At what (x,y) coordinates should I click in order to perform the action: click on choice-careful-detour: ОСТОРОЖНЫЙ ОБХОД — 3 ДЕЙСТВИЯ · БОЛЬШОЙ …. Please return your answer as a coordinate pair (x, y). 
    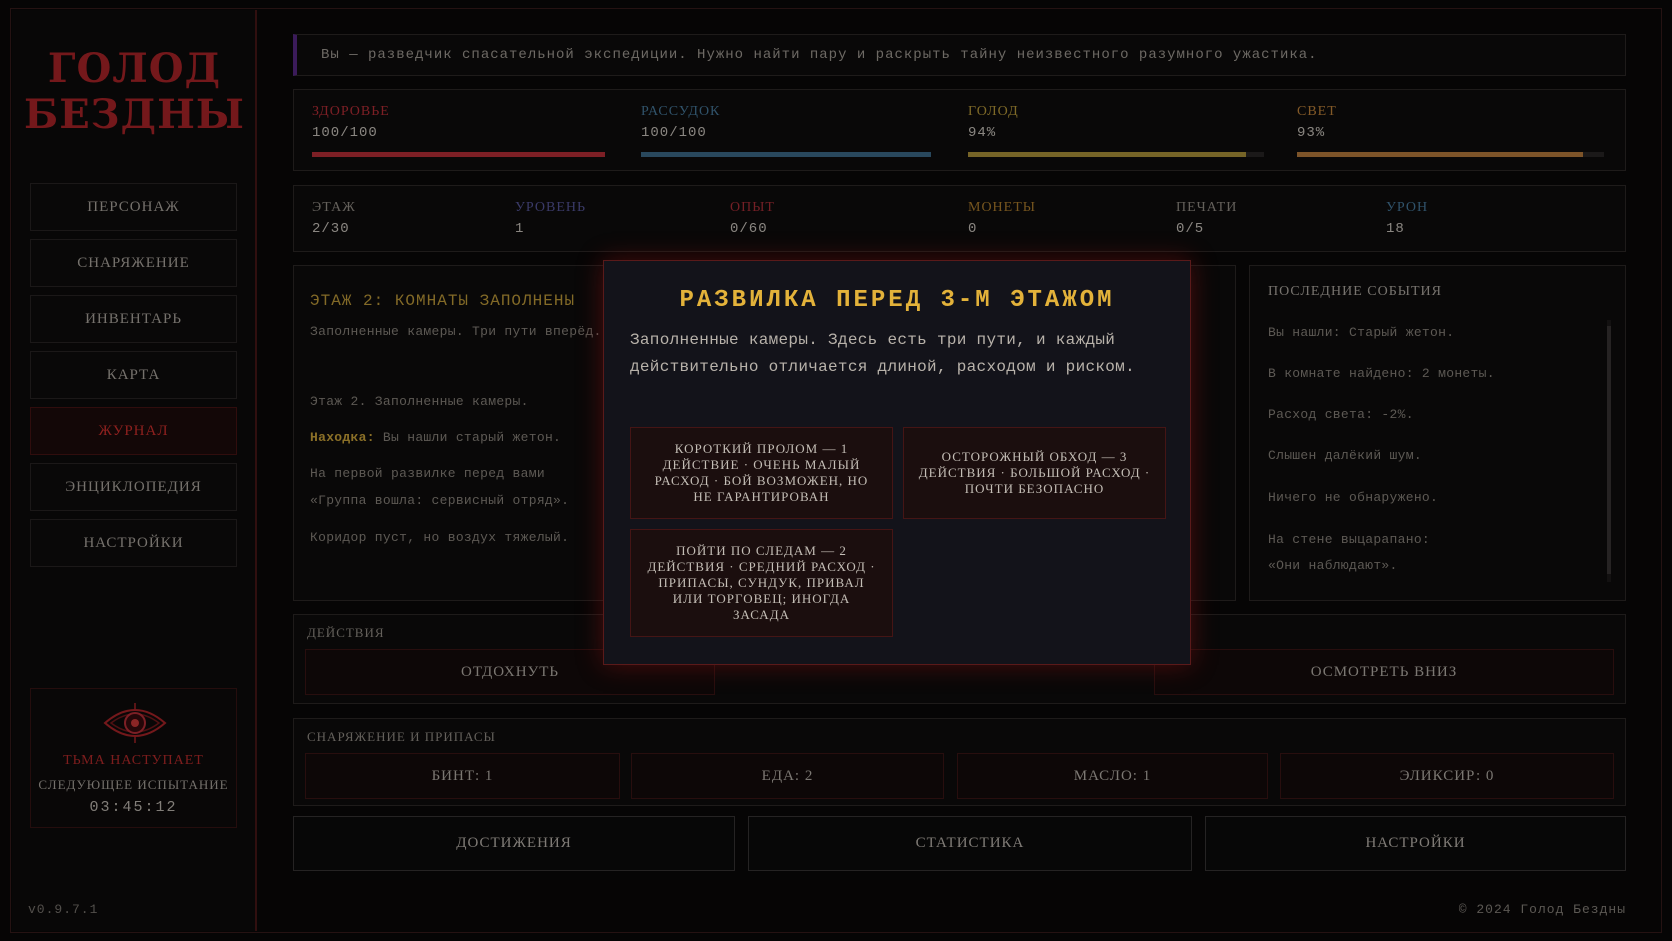
    Looking at the image, I should click on (1034, 473).